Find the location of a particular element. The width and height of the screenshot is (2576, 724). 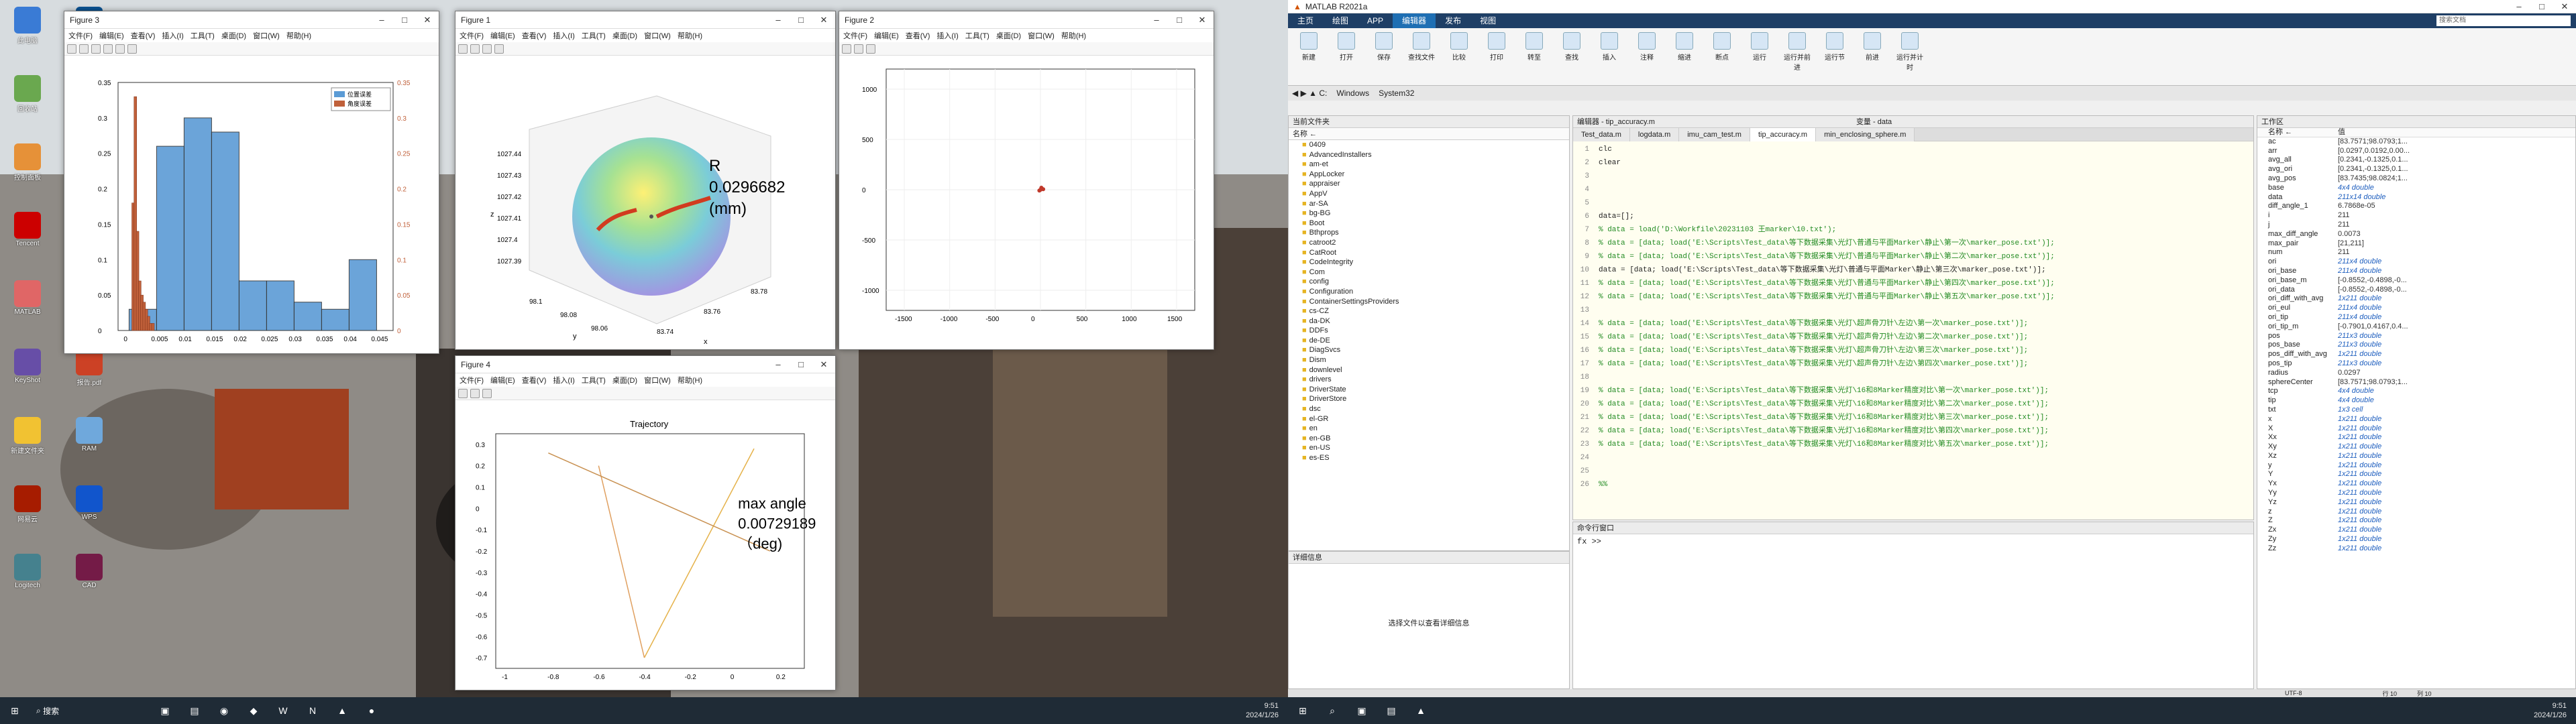

address-bar: ◀ ▶ ▲ C: Windows System32 is located at coordinates (1932, 93).